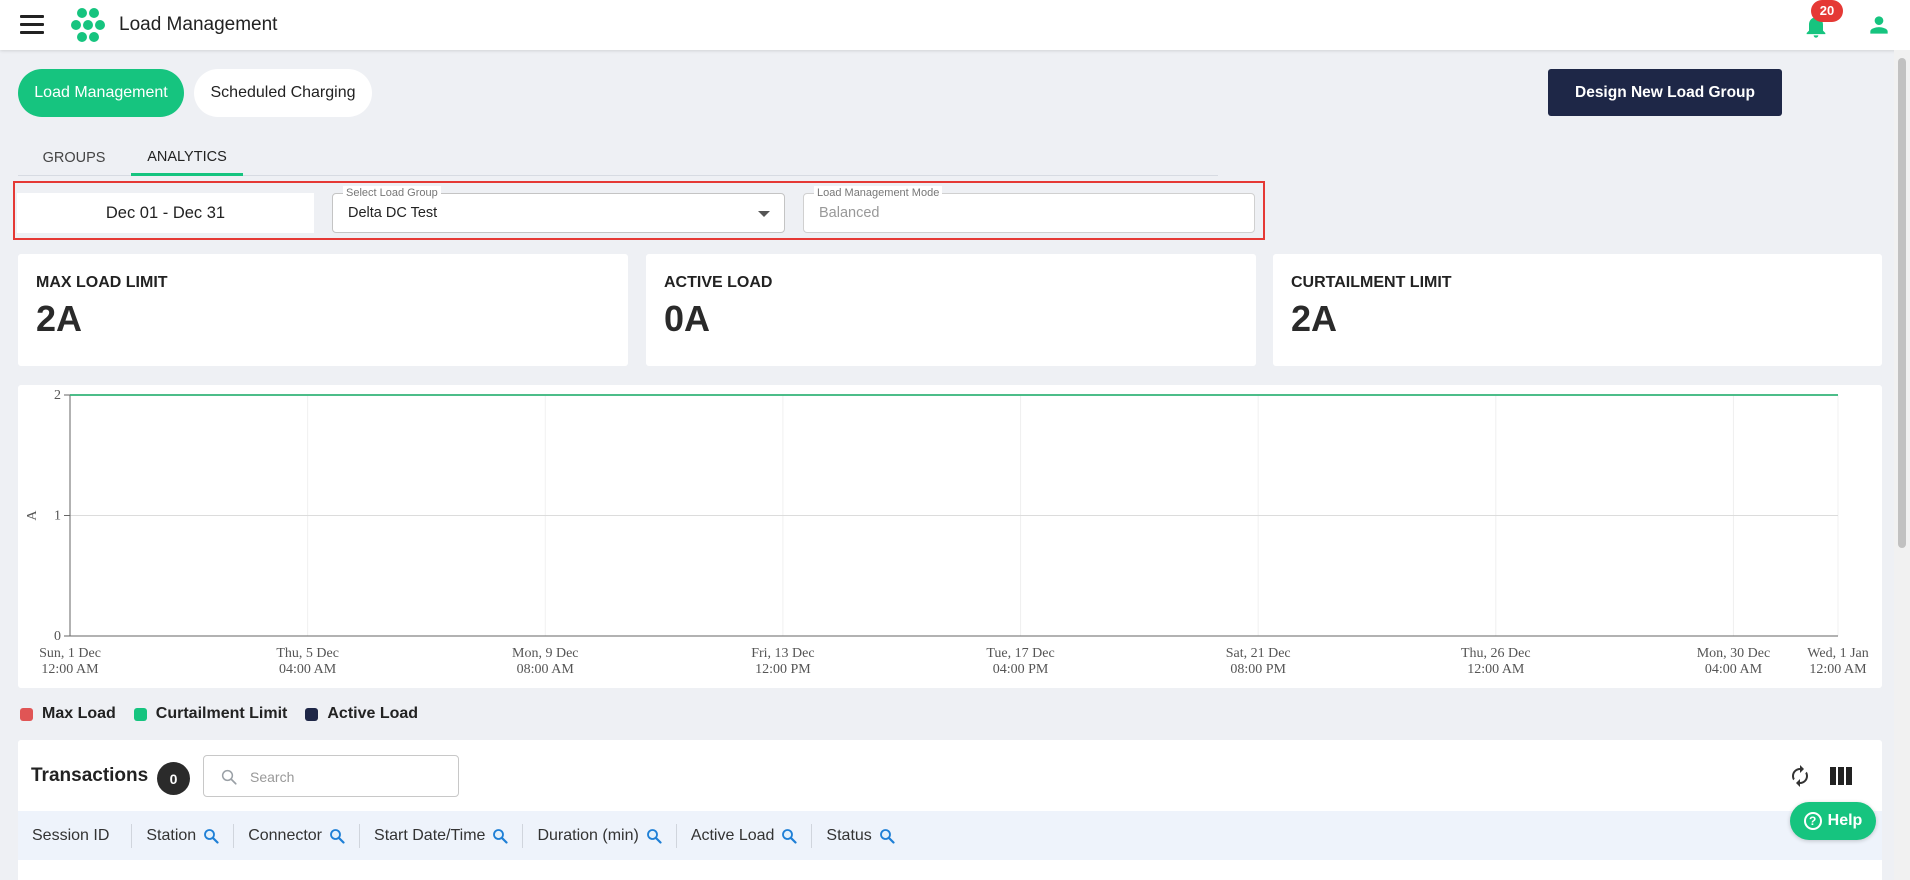 Image resolution: width=1910 pixels, height=880 pixels. I want to click on legend-item: Max Load, so click(68, 714).